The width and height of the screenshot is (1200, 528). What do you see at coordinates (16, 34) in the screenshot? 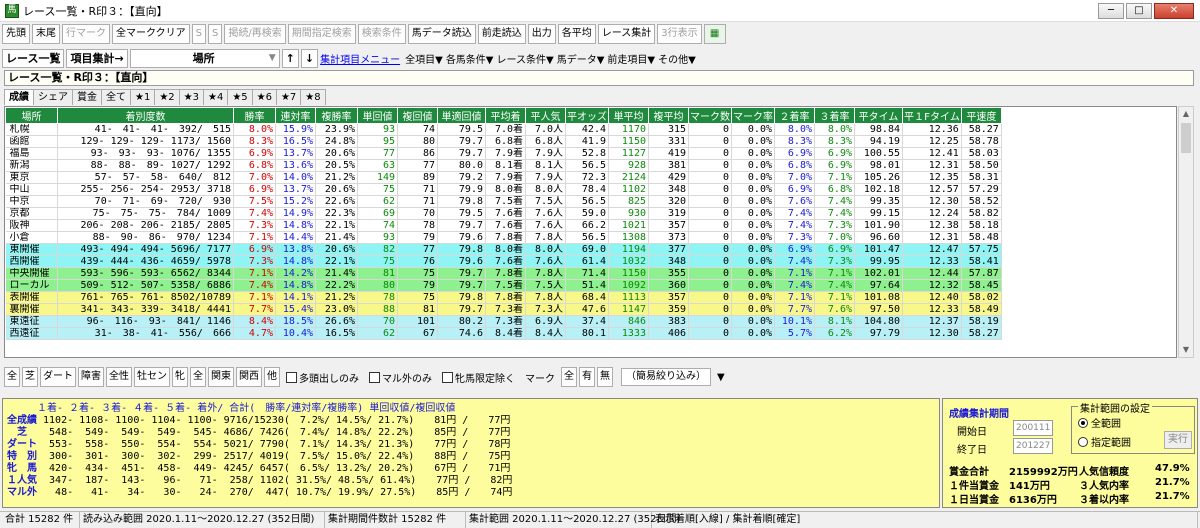
I see `toolbar-button-0: 先頭` at bounding box center [16, 34].